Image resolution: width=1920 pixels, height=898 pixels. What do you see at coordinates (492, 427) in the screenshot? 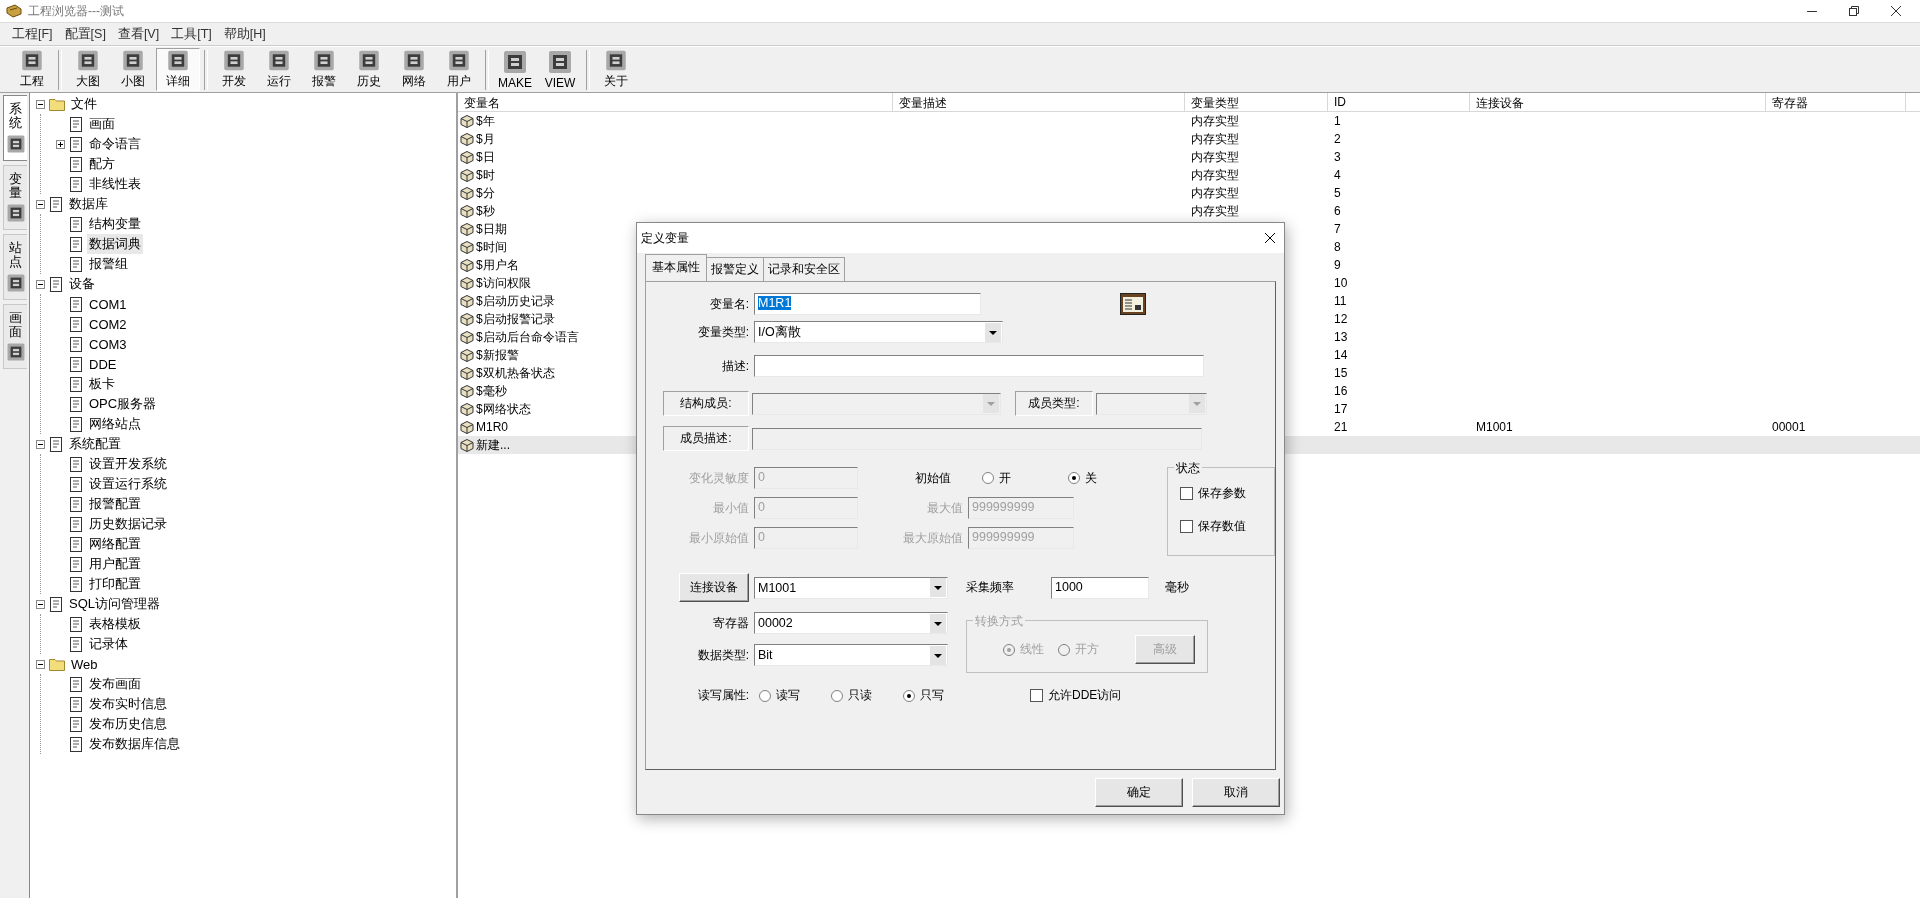
I see `table-cell: M1R0` at bounding box center [492, 427].